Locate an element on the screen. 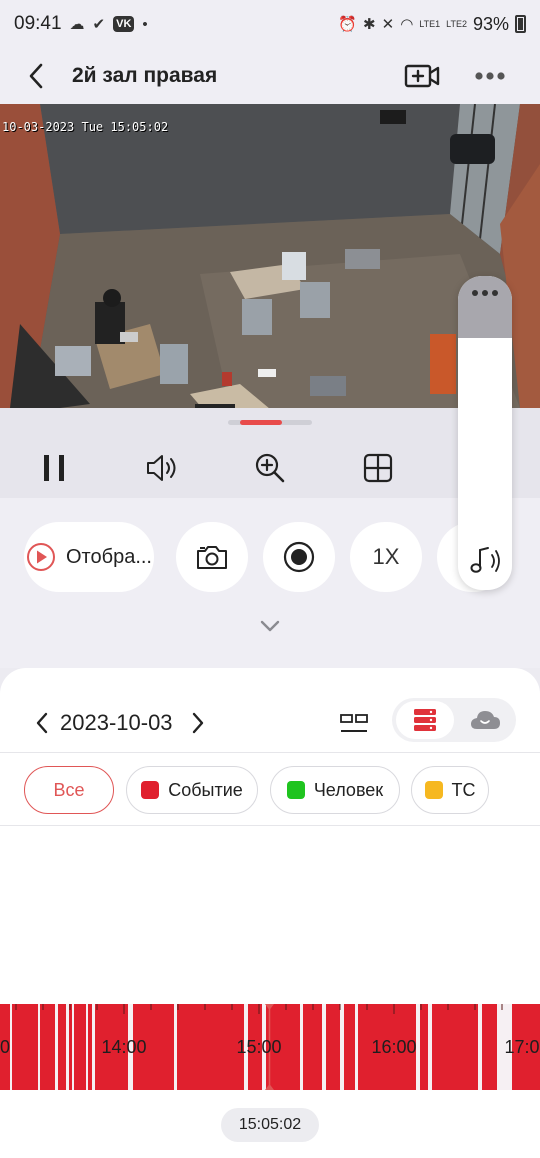  storage-source-toggle is located at coordinates (454, 720).